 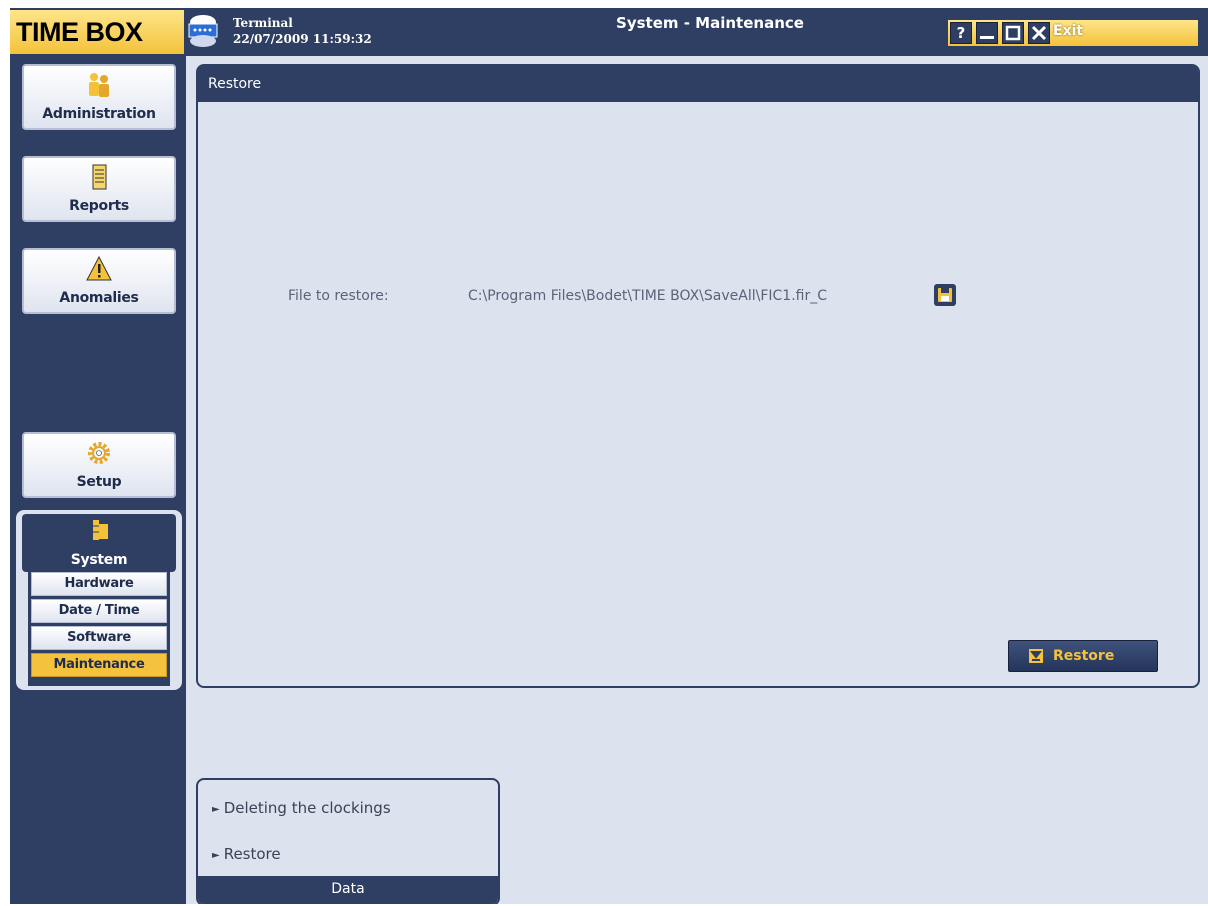 What do you see at coordinates (99, 298) in the screenshot?
I see `sidebar-item-label: Anomalies` at bounding box center [99, 298].